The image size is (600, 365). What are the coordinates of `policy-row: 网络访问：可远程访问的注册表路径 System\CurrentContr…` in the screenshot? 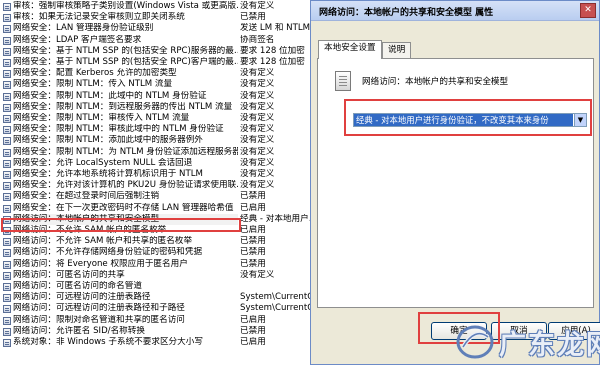 It's located at (172, 297).